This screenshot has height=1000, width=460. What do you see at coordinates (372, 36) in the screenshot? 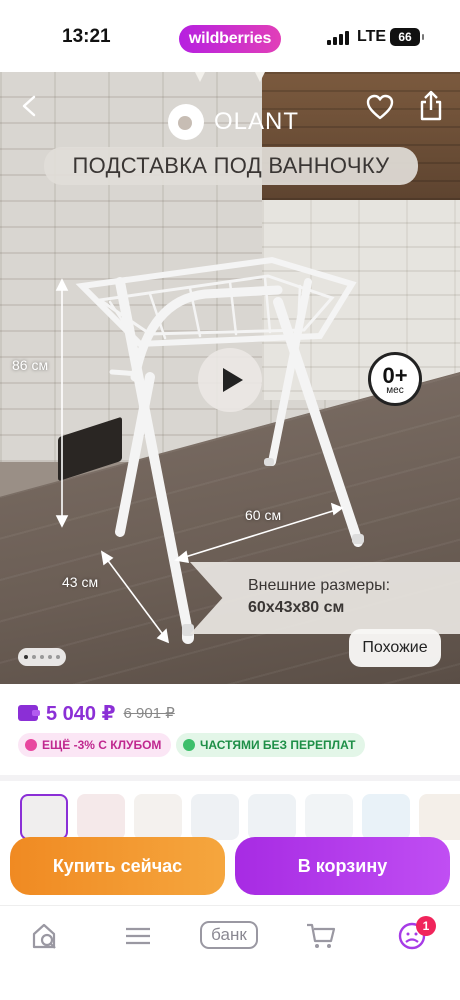
I see `network-label: LTE` at bounding box center [372, 36].